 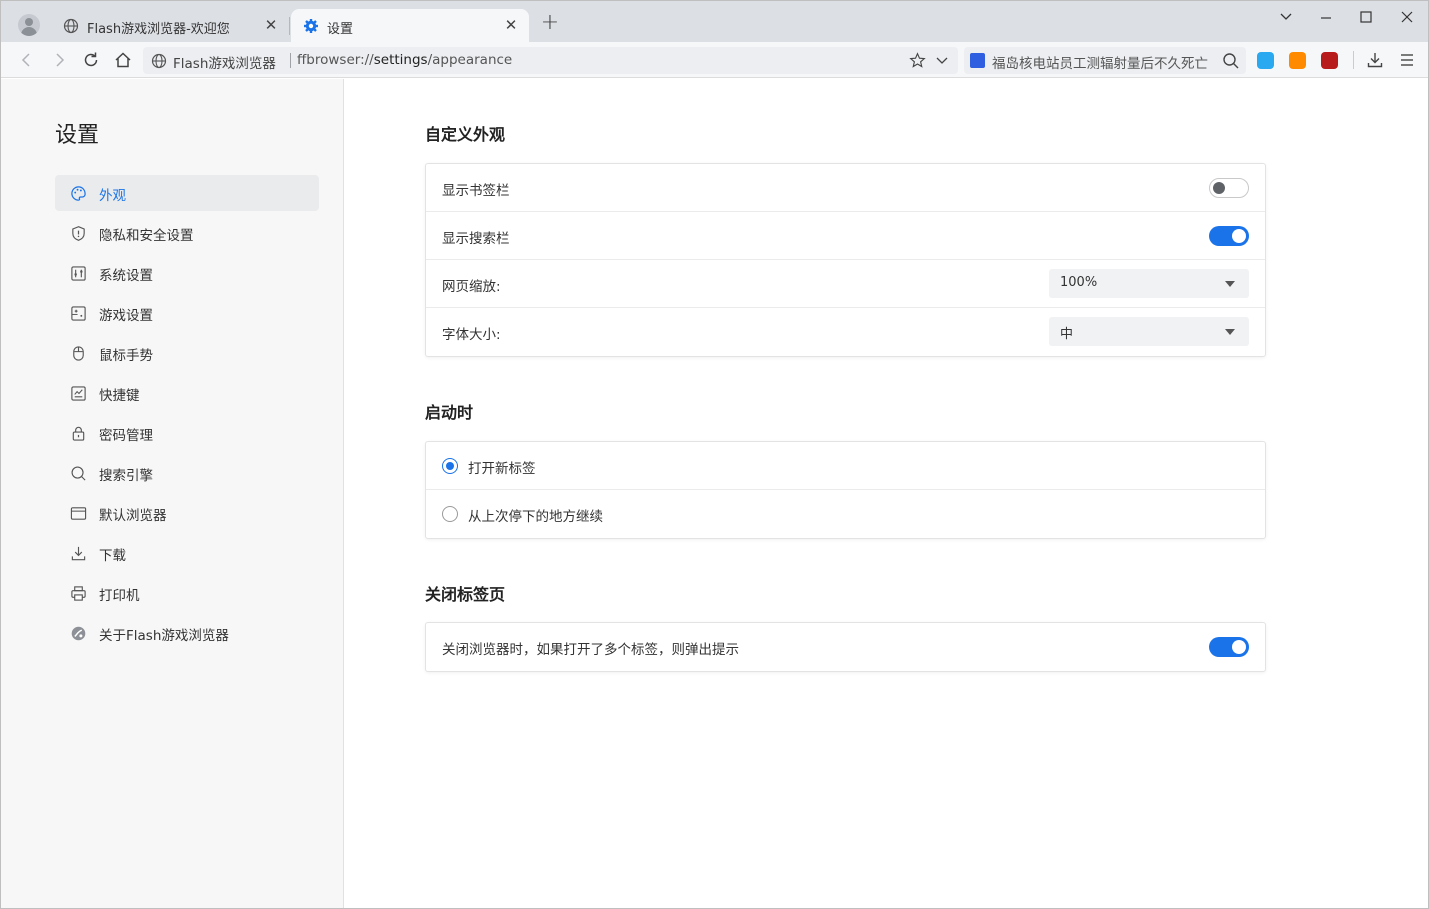 What do you see at coordinates (187, 353) in the screenshot?
I see `sidebar-item-mouse-gesture: 鼠标手势` at bounding box center [187, 353].